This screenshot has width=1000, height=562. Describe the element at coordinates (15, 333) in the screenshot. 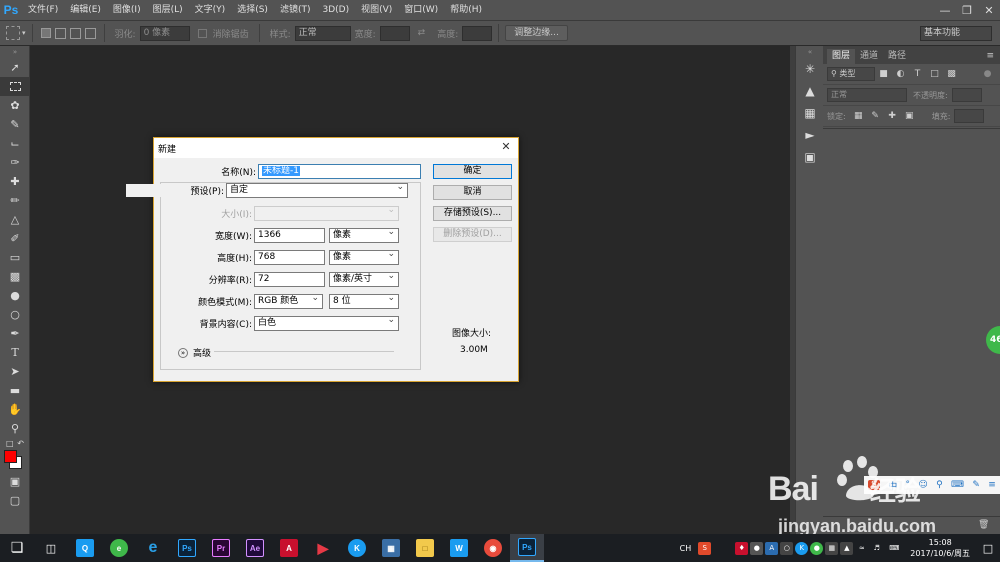

I see `pen-tool-icon: ✒` at that location.